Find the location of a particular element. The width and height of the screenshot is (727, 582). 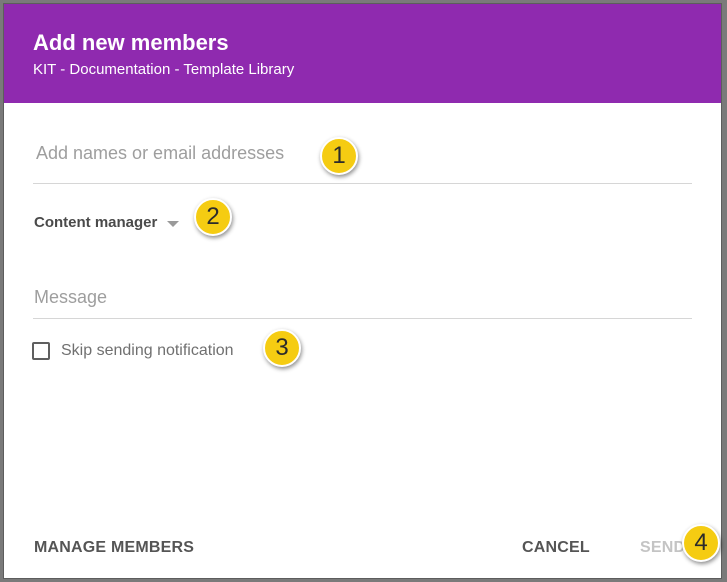

skip-notification-label: Skip sending notification is located at coordinates (147, 350).